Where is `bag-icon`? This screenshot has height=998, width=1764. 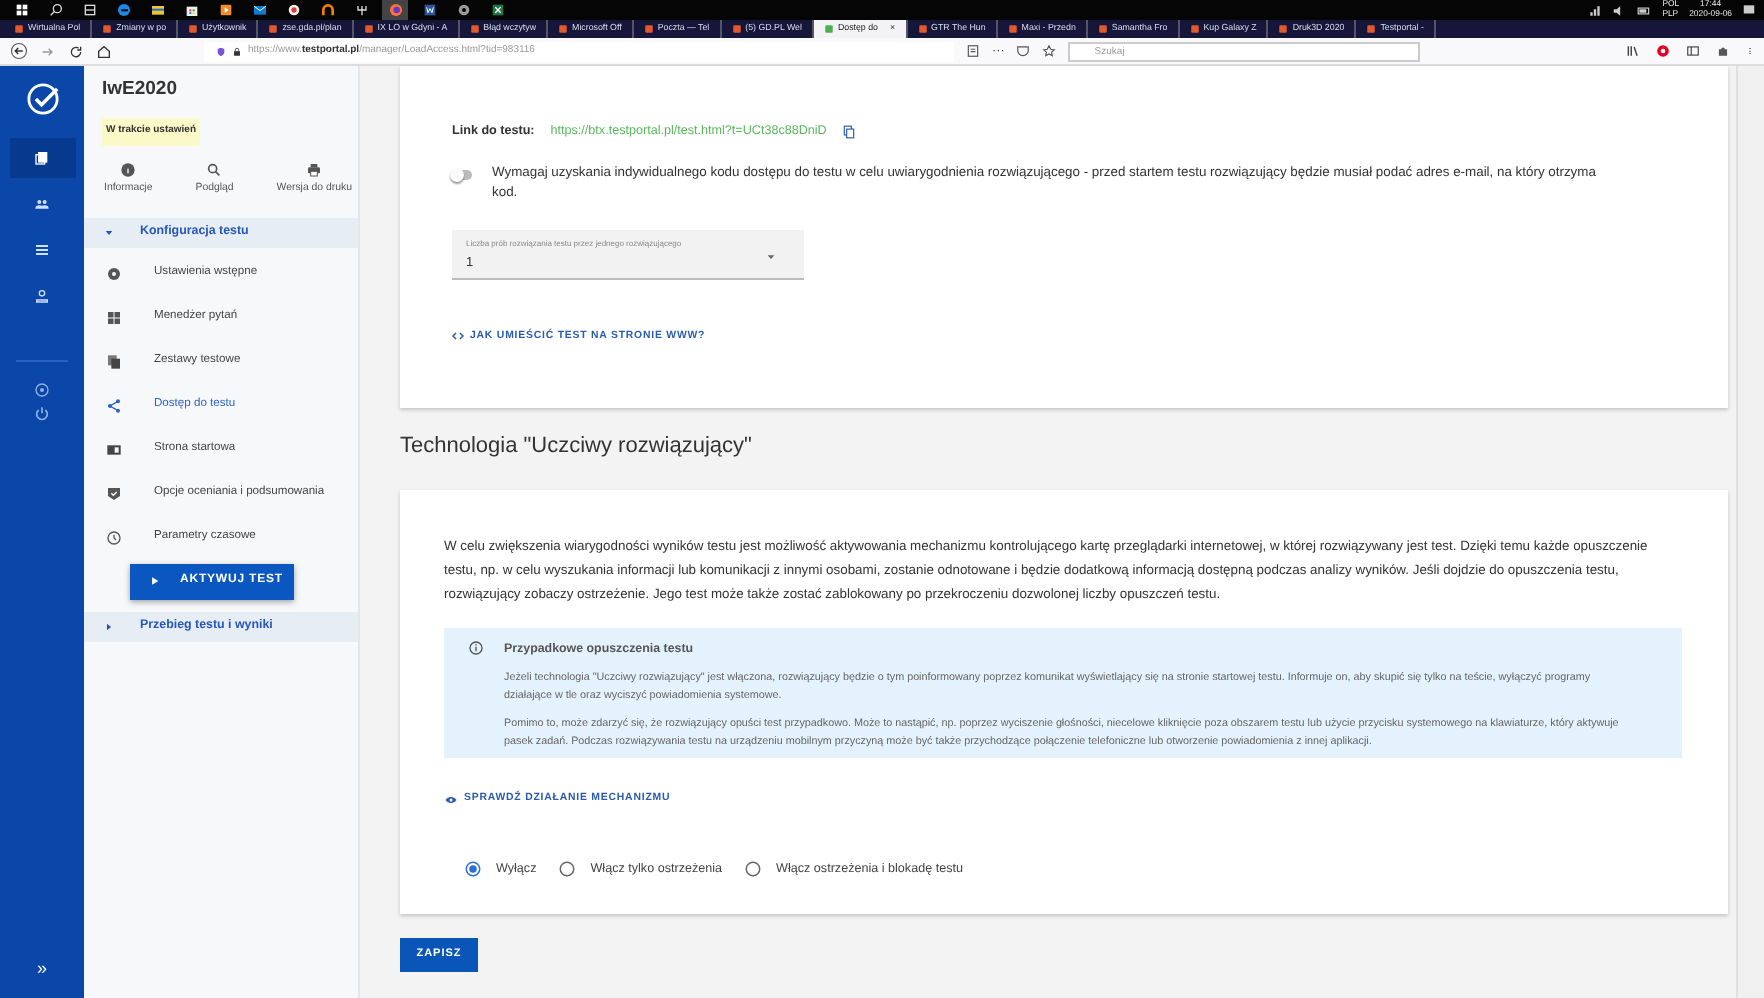 bag-icon is located at coordinates (191, 10).